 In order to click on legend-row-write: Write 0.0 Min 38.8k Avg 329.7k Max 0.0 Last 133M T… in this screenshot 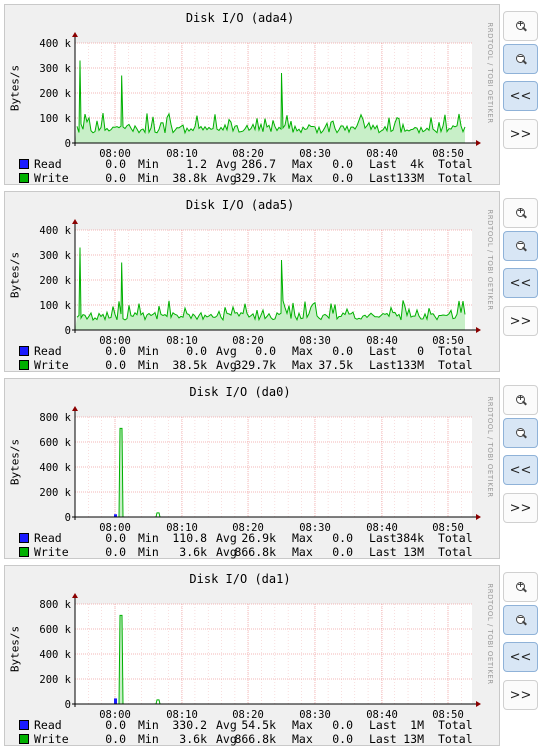, I will do `click(249, 178)`.